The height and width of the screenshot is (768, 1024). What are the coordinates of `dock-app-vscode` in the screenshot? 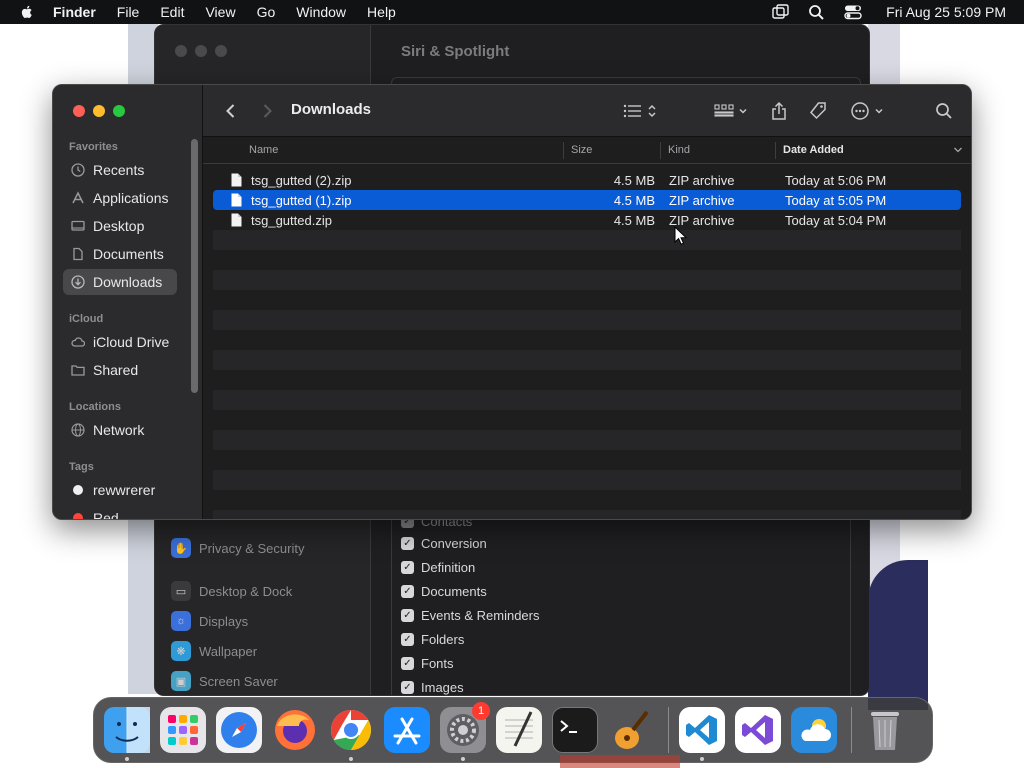 It's located at (702, 734).